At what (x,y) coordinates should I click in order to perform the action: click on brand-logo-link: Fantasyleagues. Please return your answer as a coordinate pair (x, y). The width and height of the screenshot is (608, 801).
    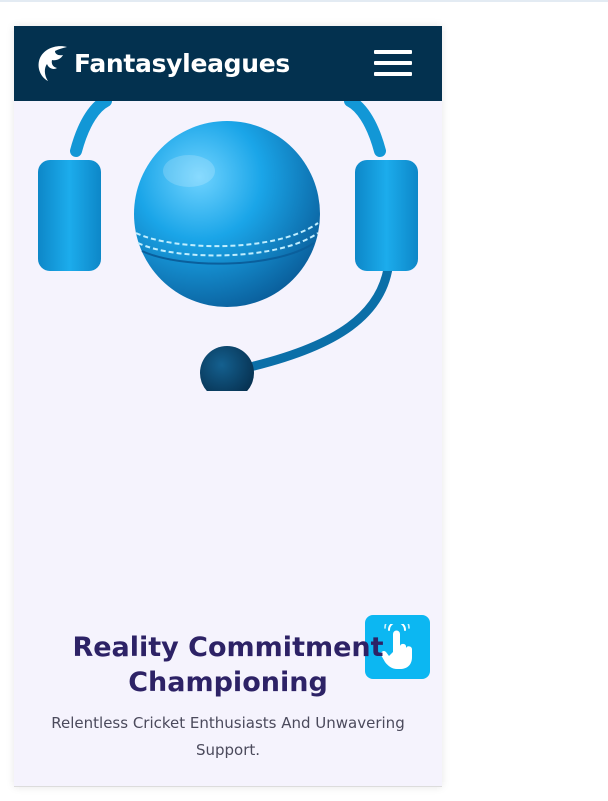
    Looking at the image, I should click on (162, 63).